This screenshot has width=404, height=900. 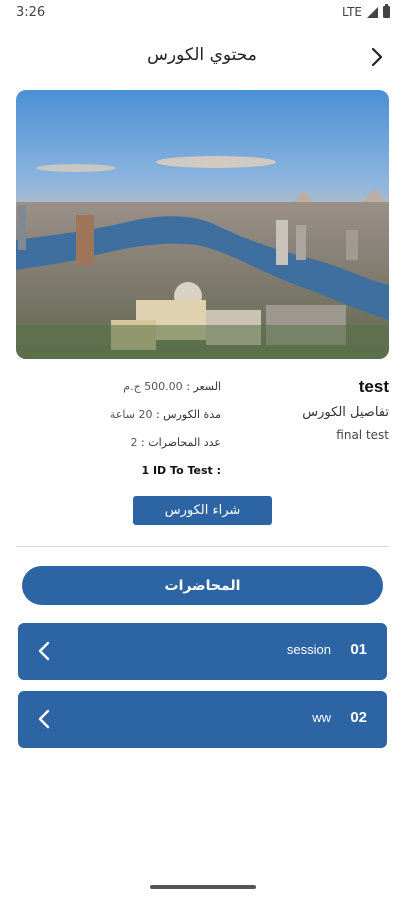 What do you see at coordinates (202, 719) in the screenshot?
I see `session-item: ww 02` at bounding box center [202, 719].